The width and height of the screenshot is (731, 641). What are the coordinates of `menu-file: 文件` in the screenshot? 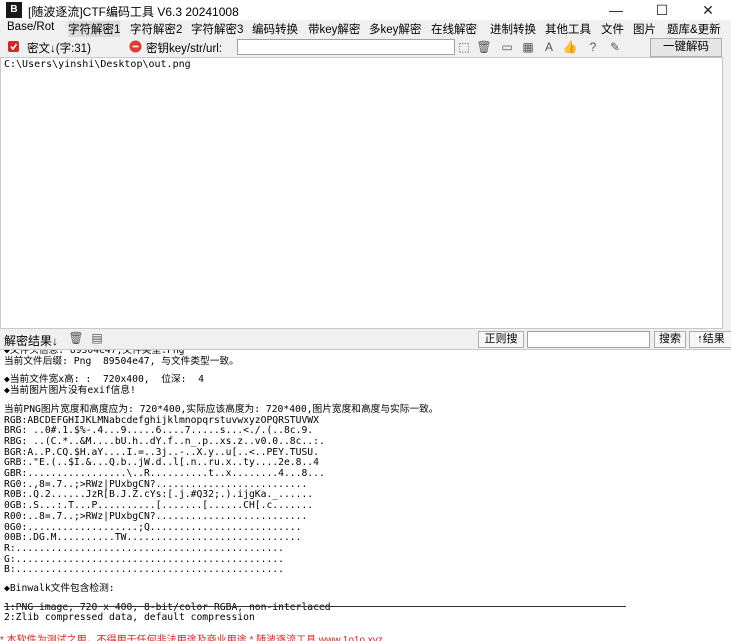 It's located at (612, 29).